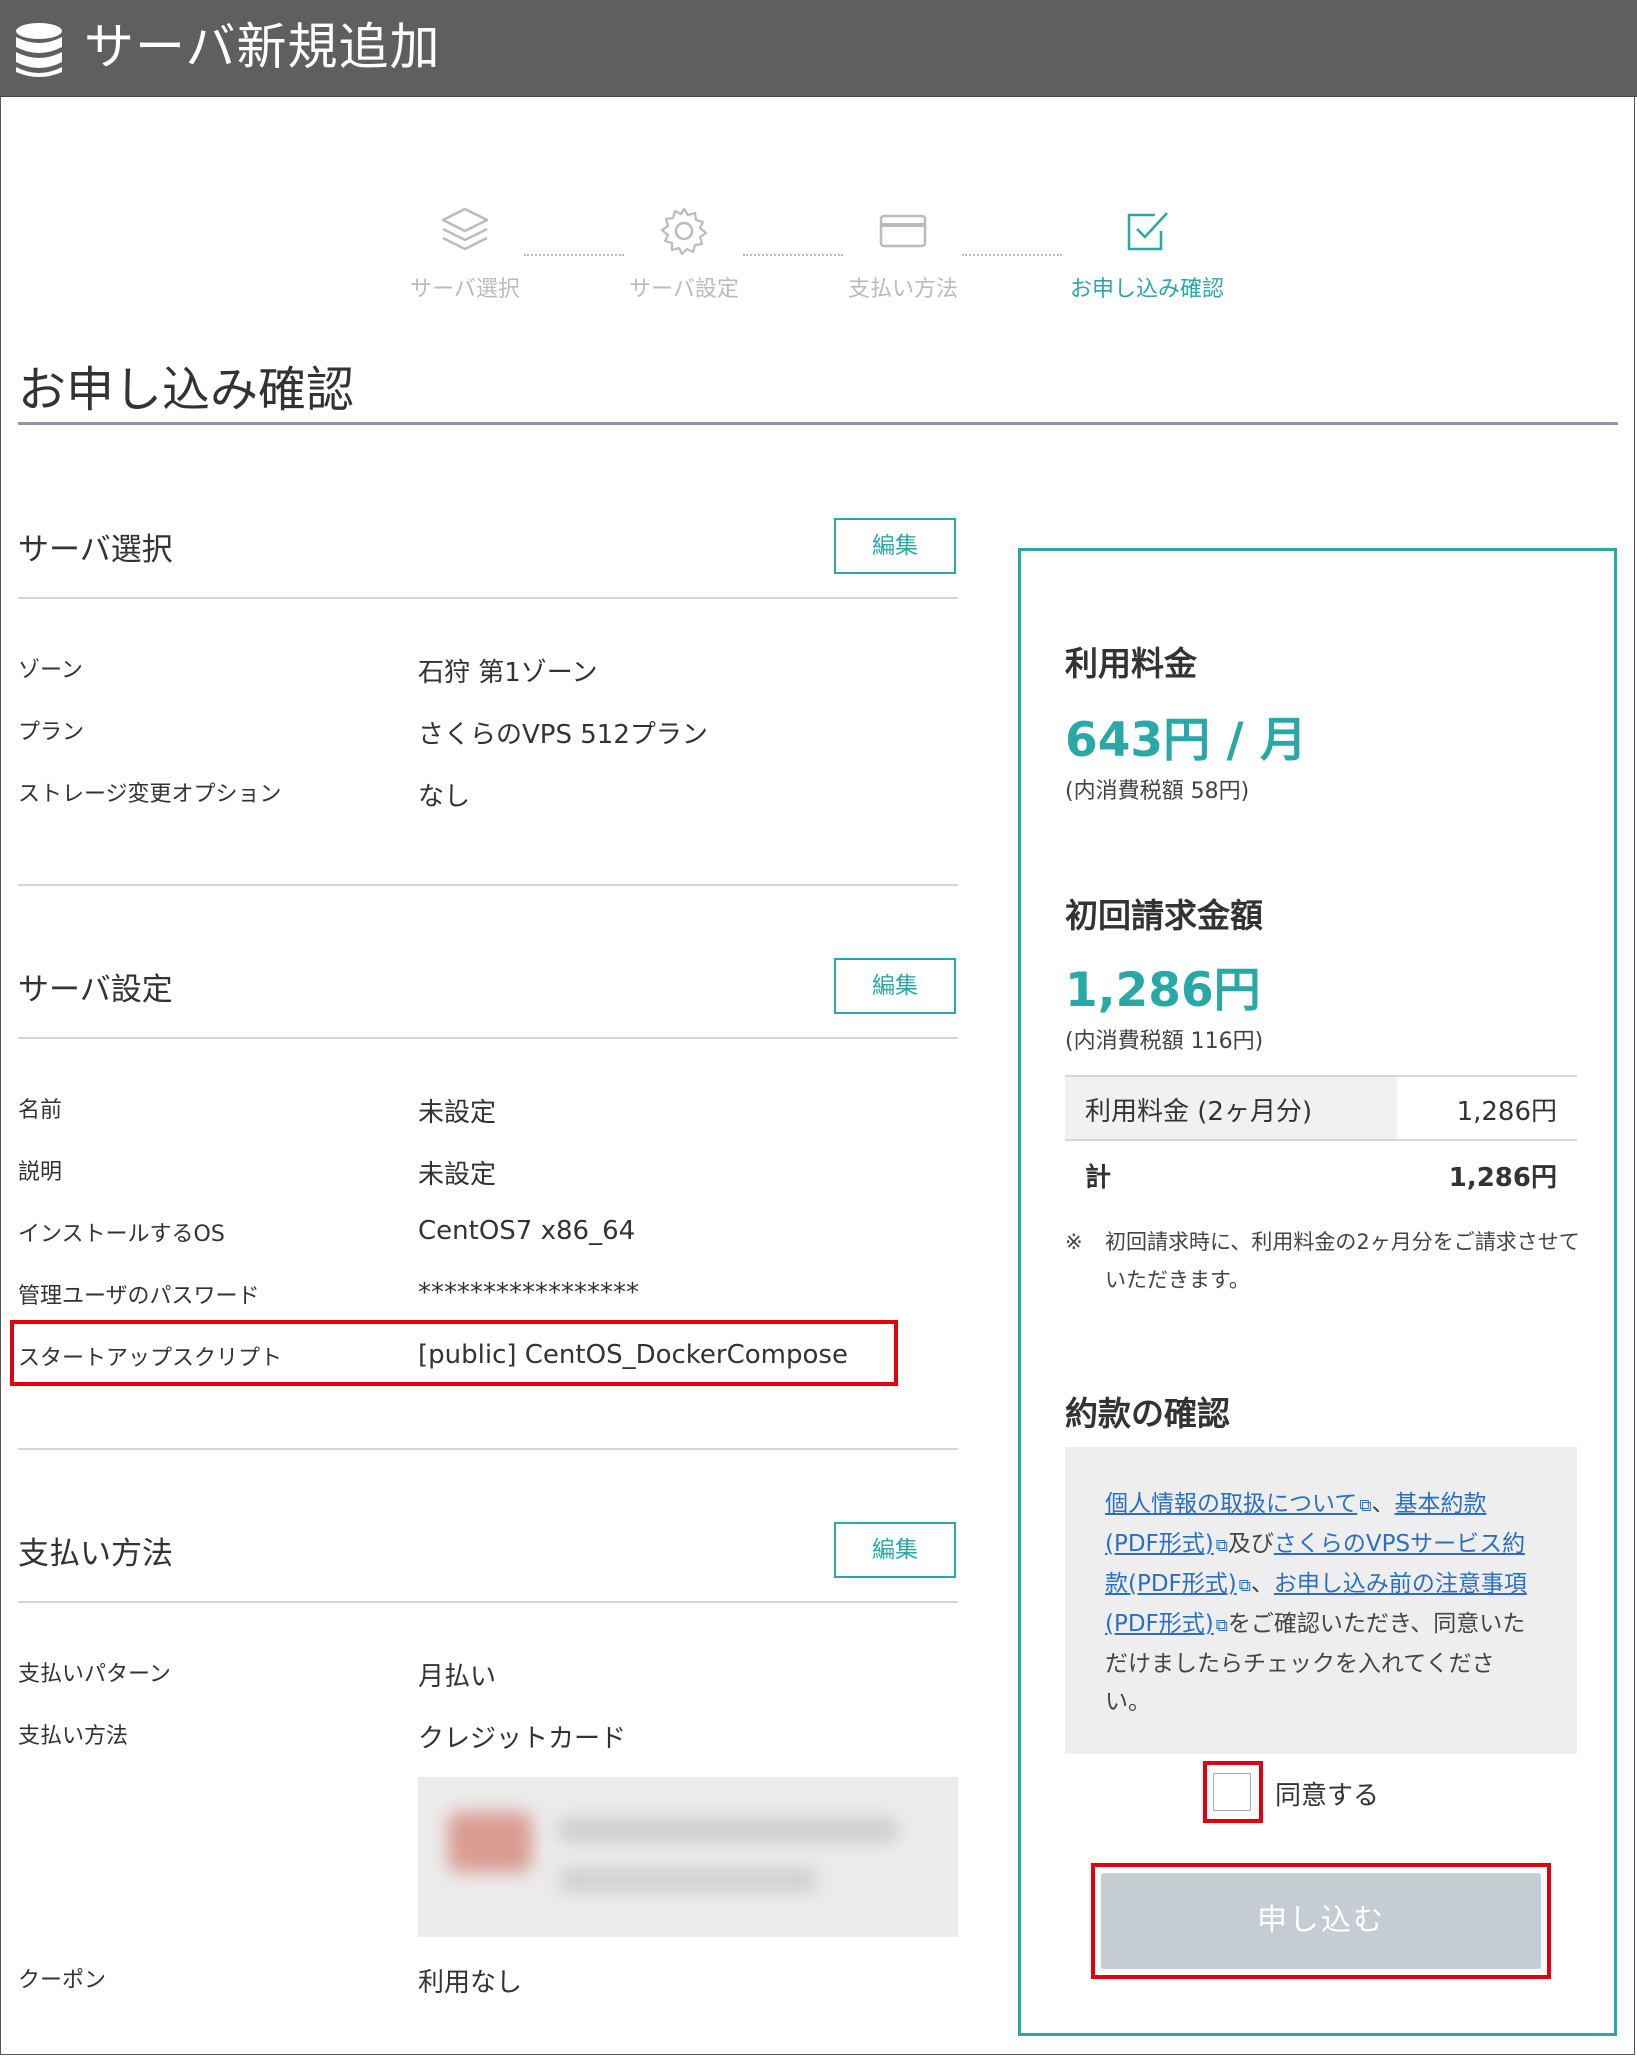 The width and height of the screenshot is (1637, 2057). What do you see at coordinates (1506, 1112) in the screenshot?
I see `row-value: 1,286円` at bounding box center [1506, 1112].